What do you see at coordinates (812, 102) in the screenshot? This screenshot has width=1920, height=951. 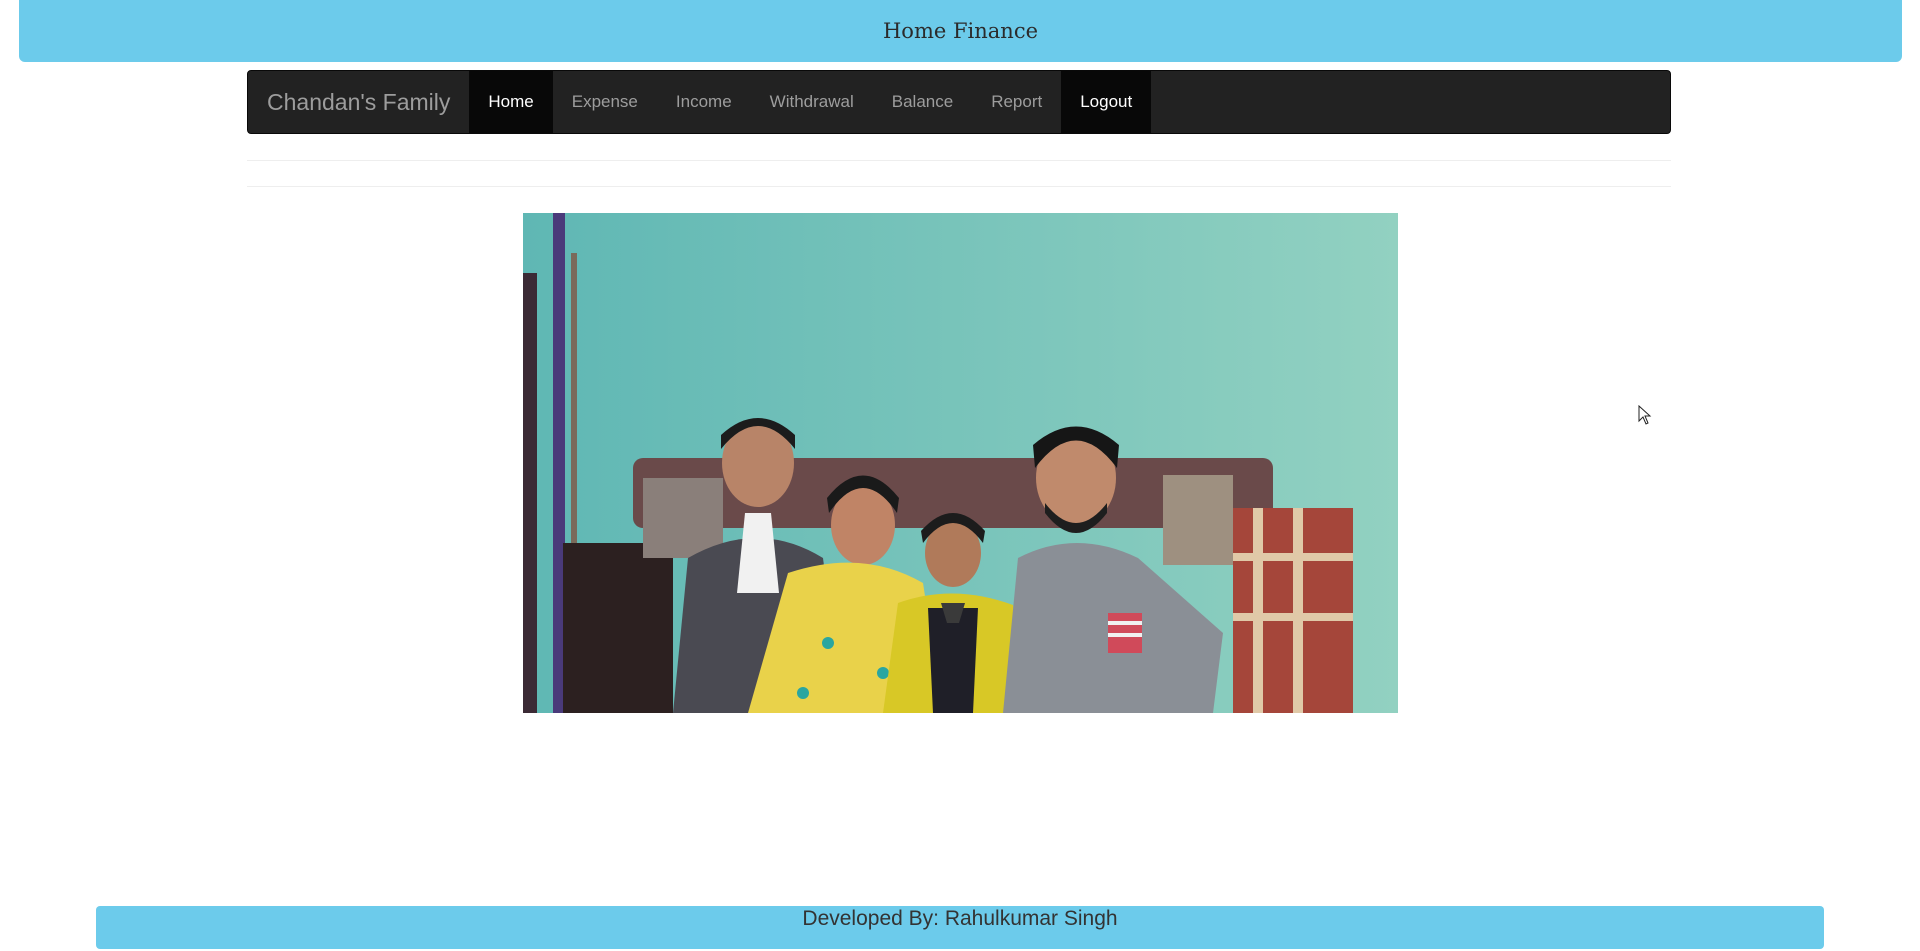 I see `nav-item-withdrawal: Withdrawal` at bounding box center [812, 102].